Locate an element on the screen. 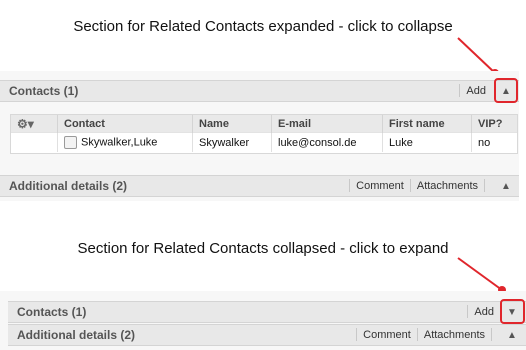 This screenshot has height=350, width=526. column-email: E-mail is located at coordinates (327, 124).